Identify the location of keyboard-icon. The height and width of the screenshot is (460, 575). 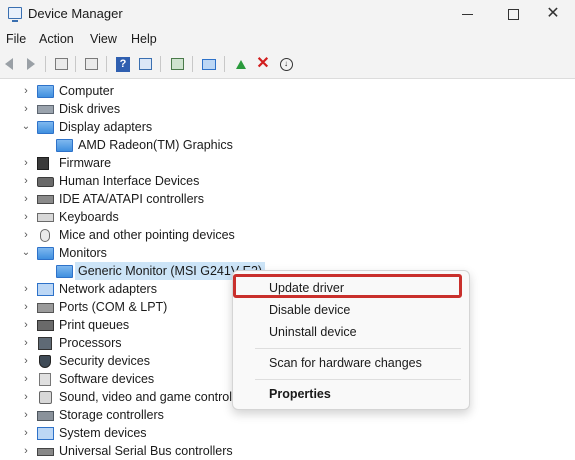
(45, 217).